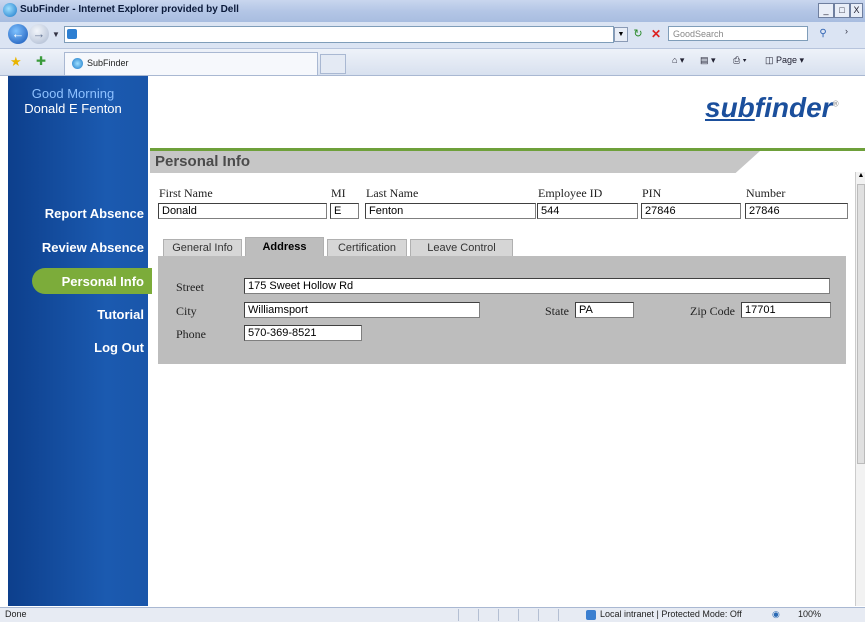  Describe the element at coordinates (537, 286) in the screenshot. I see `street-field: 175 Sweet Hollow Rd` at that location.